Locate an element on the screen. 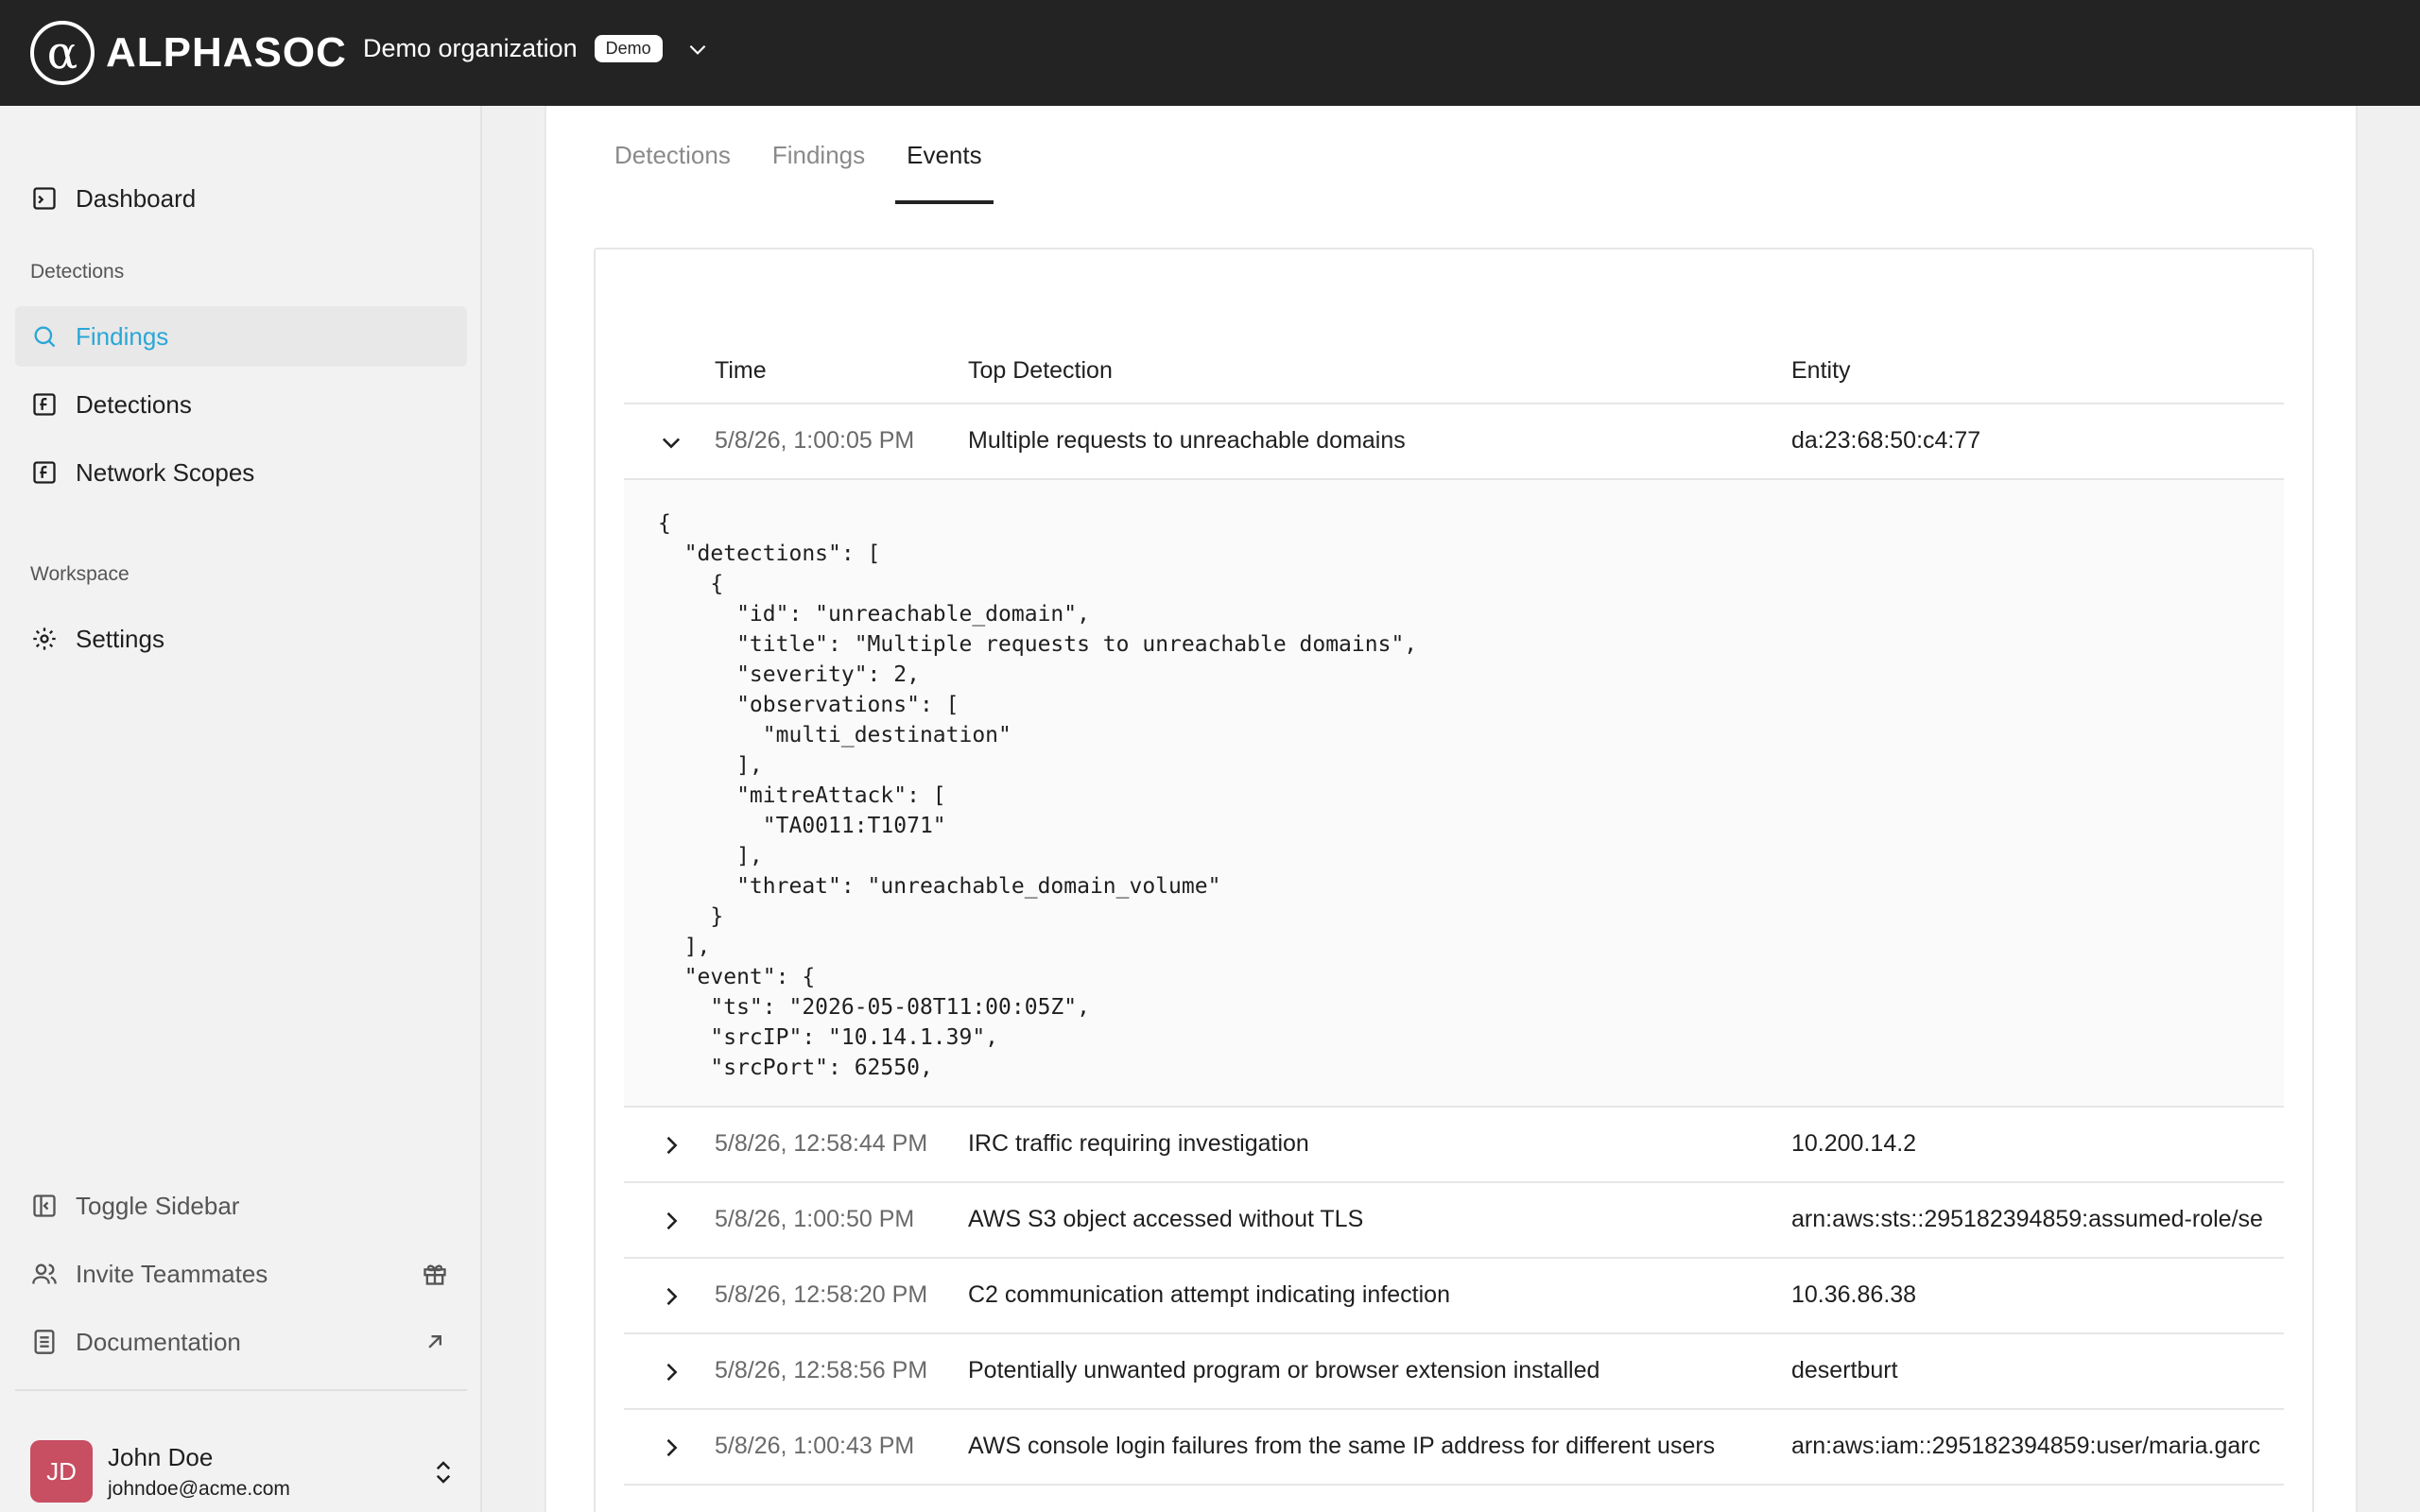  sidebar-item-network-scopes: Network Scopes is located at coordinates (241, 472).